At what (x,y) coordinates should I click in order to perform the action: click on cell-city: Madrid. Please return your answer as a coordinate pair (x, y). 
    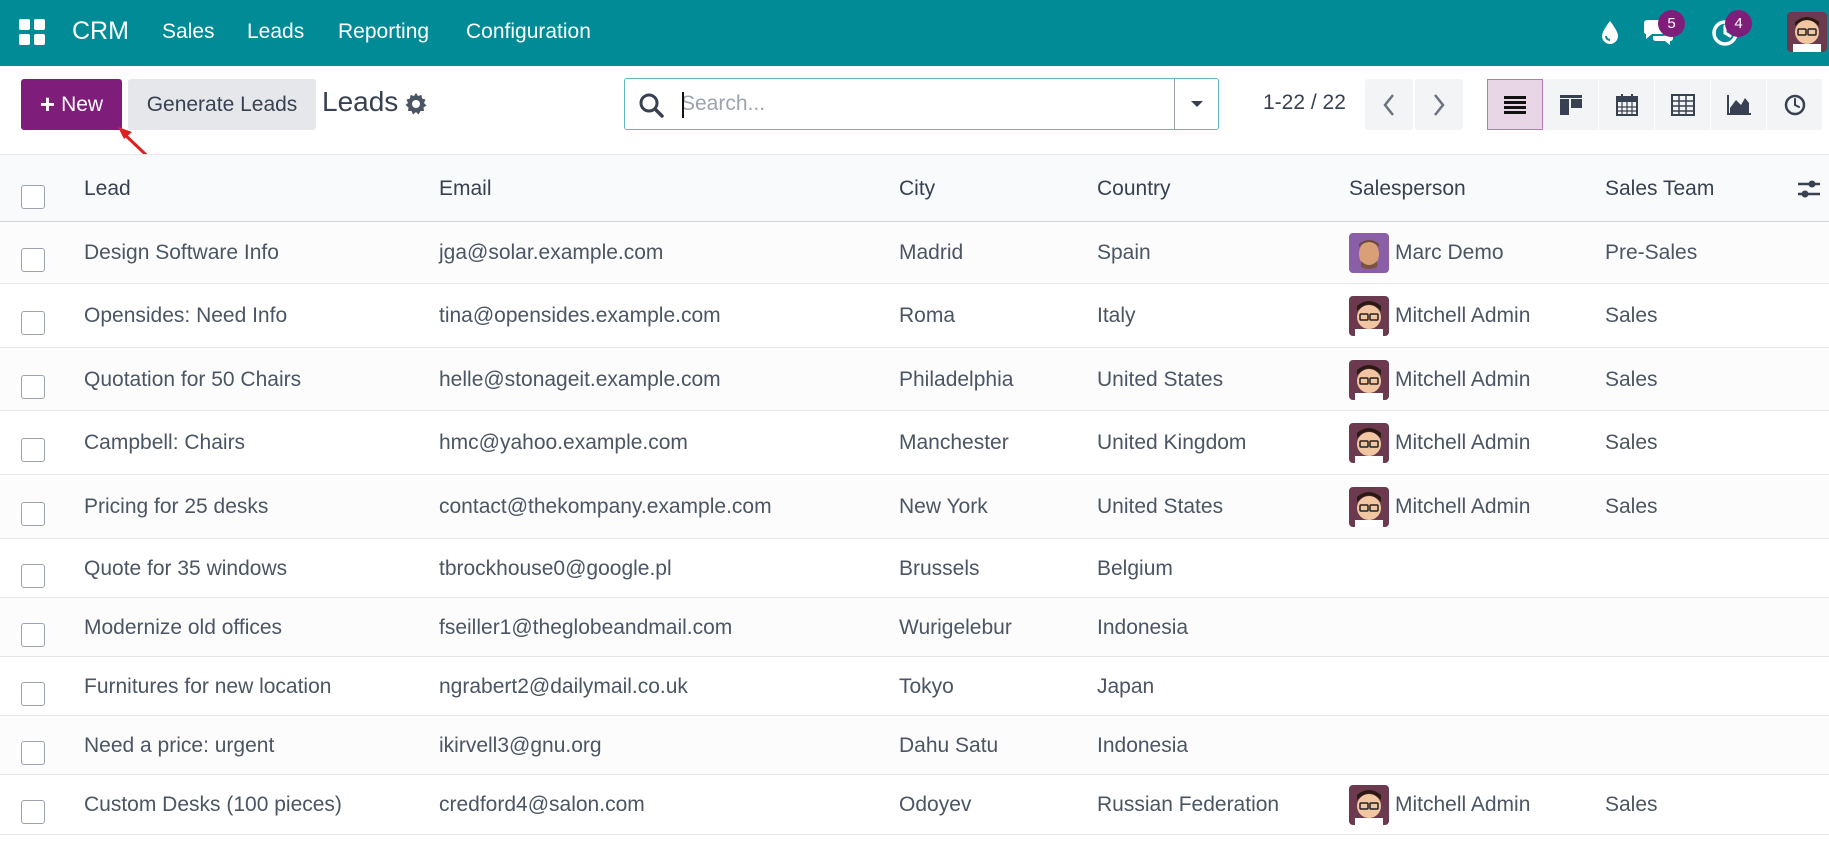
    Looking at the image, I should click on (931, 252).